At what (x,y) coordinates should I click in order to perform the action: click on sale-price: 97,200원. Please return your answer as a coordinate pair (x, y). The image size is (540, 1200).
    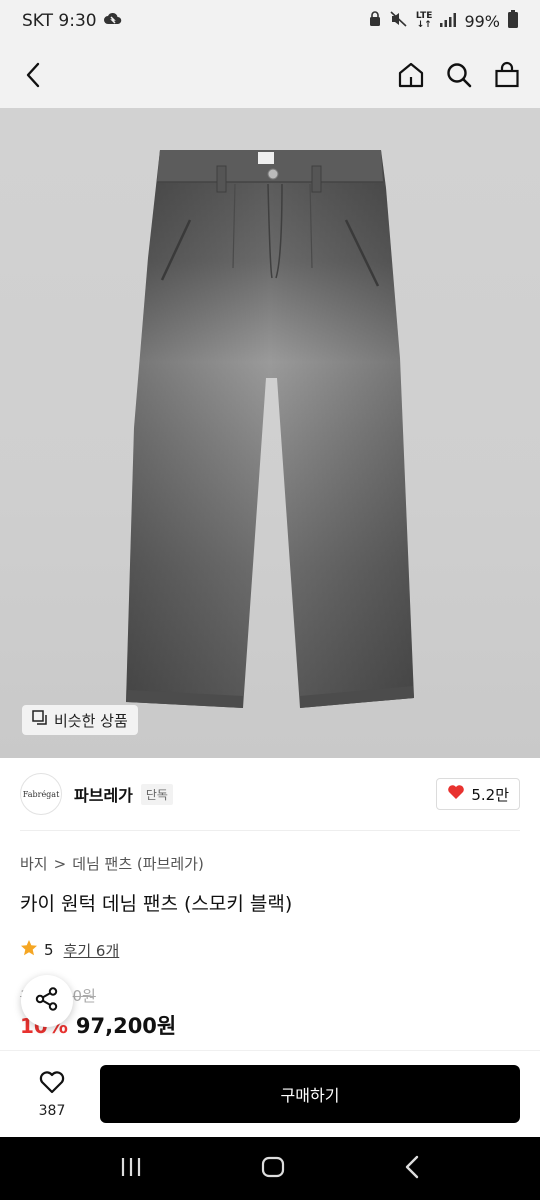
    Looking at the image, I should click on (126, 1026).